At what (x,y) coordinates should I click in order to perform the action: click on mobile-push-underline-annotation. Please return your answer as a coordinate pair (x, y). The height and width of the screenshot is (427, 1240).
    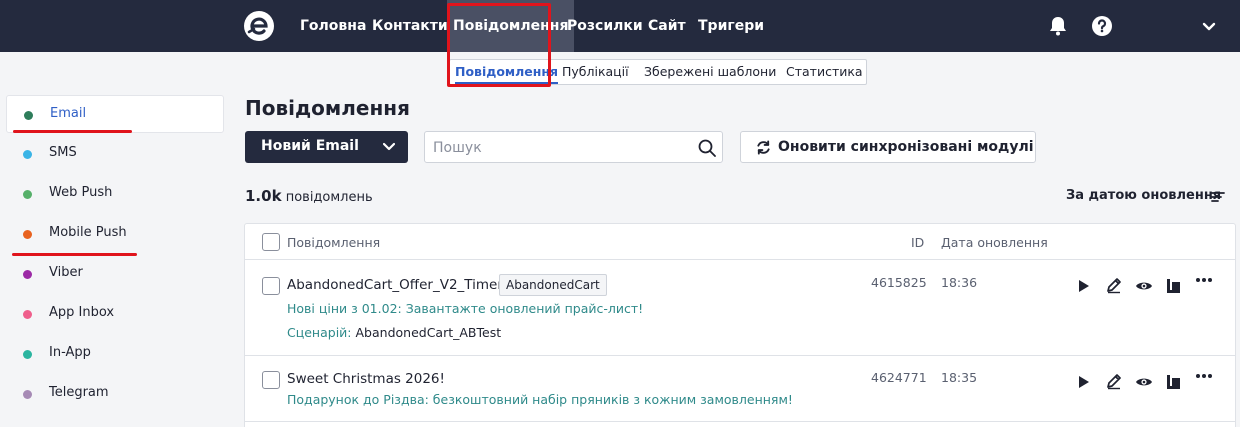
    Looking at the image, I should click on (74, 254).